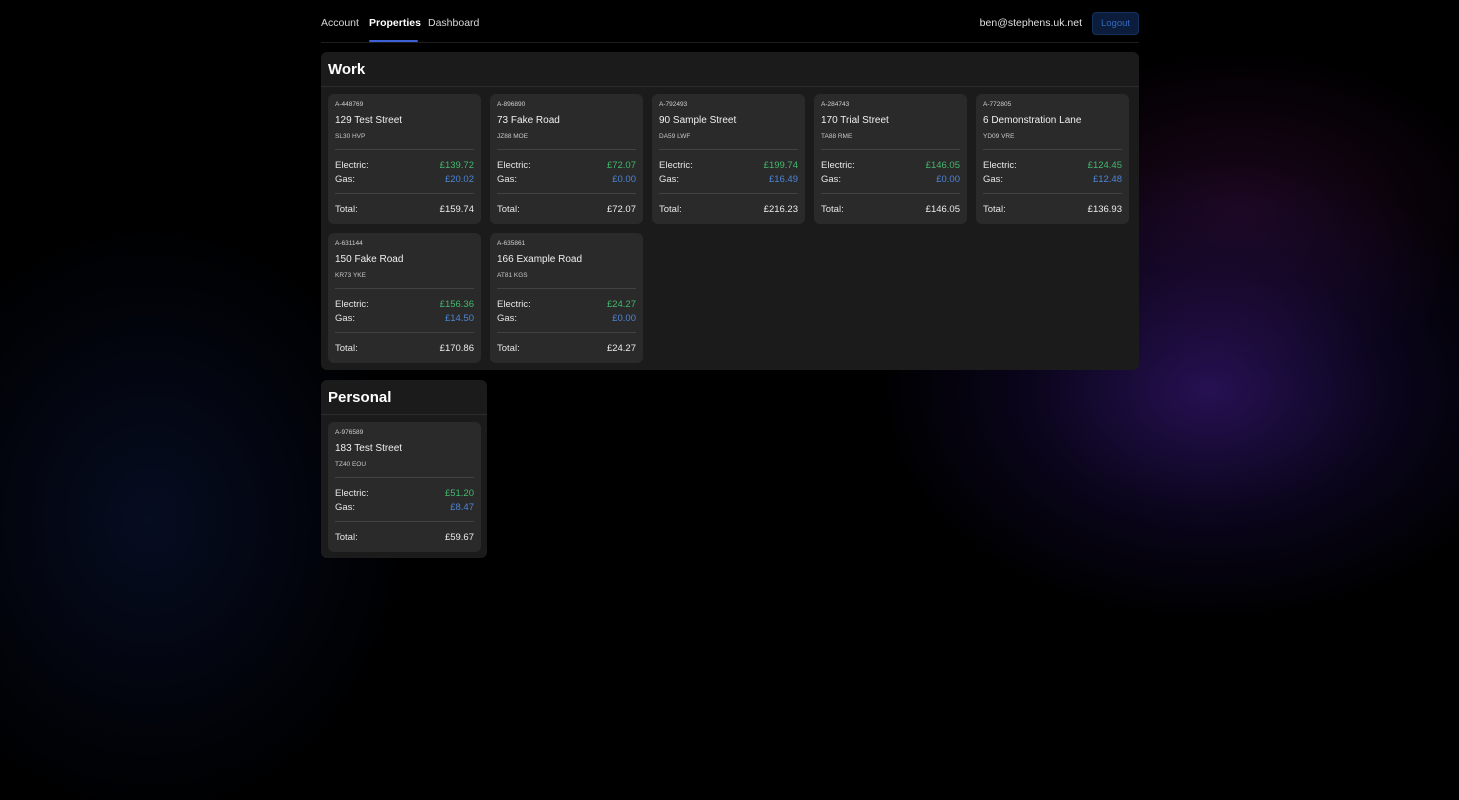 The image size is (1459, 800). Describe the element at coordinates (456, 165) in the screenshot. I see `electric-value: £139.72` at that location.